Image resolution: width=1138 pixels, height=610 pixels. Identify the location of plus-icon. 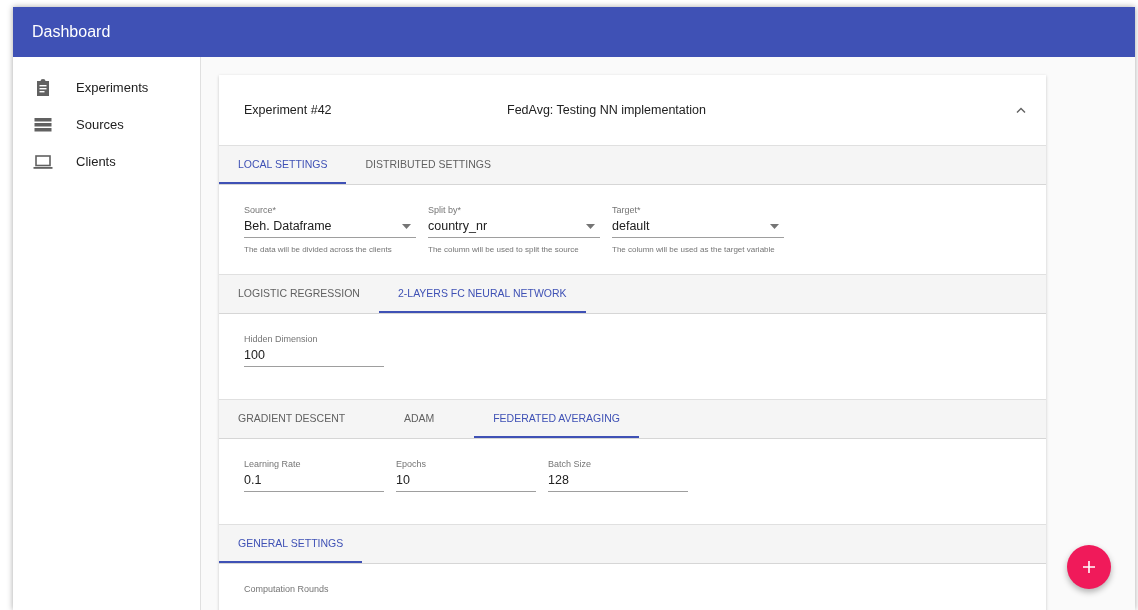
(1089, 567).